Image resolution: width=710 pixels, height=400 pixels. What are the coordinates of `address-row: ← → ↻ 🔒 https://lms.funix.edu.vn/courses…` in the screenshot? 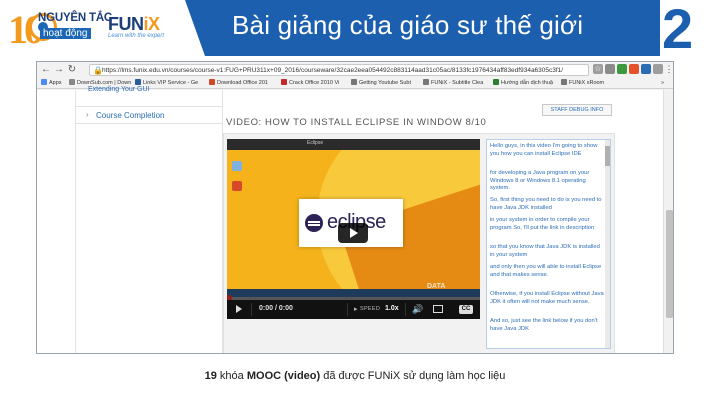 It's located at (355, 70).